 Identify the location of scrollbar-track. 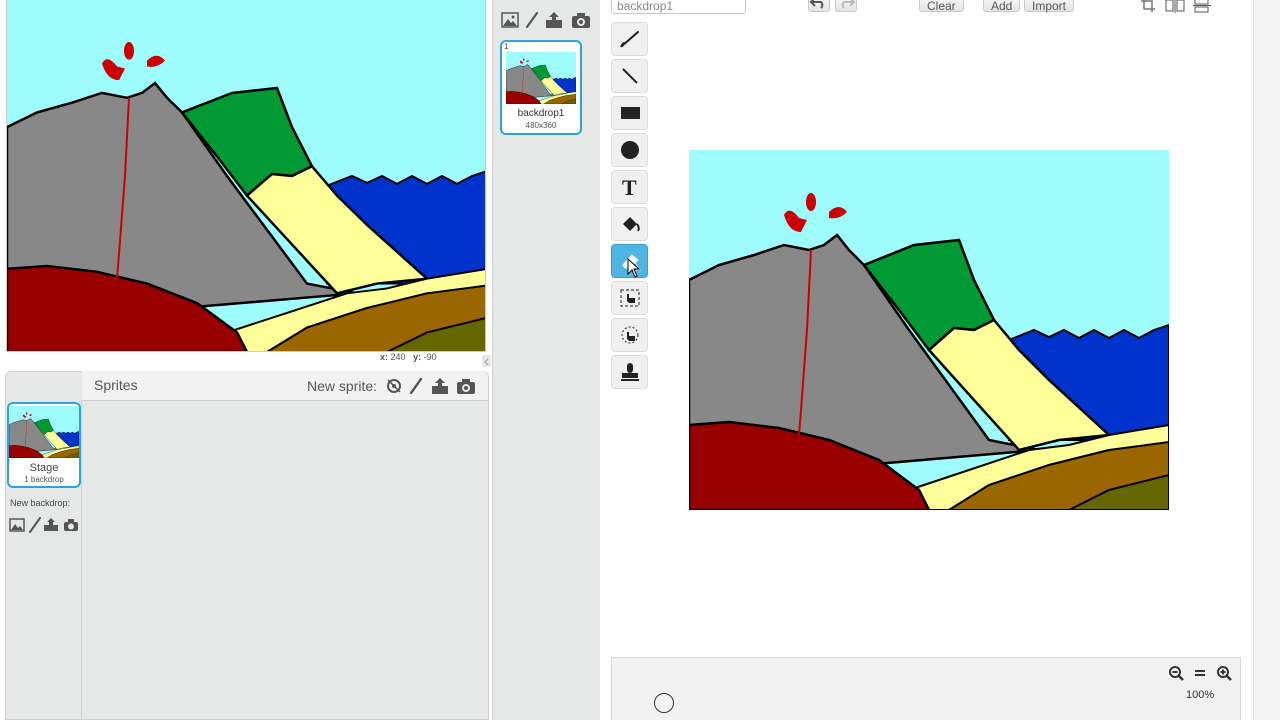
(1266, 360).